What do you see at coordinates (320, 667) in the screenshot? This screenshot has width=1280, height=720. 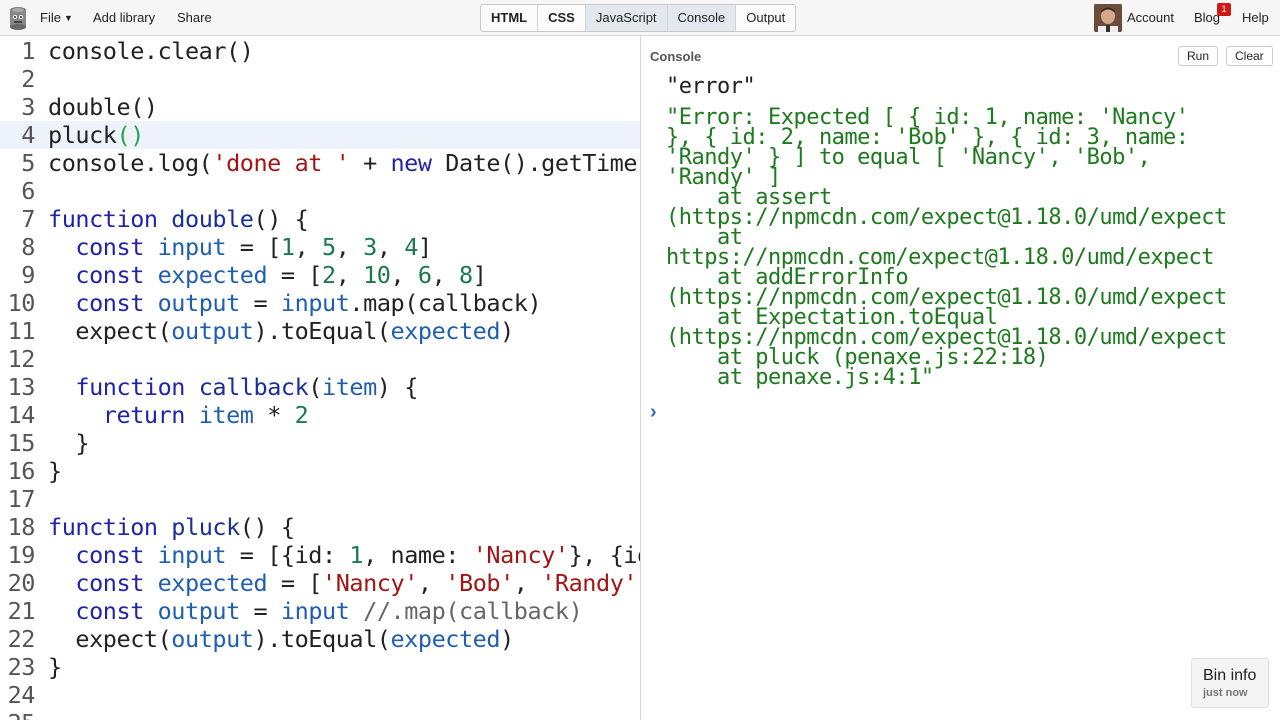 I see `code-line: 23}` at bounding box center [320, 667].